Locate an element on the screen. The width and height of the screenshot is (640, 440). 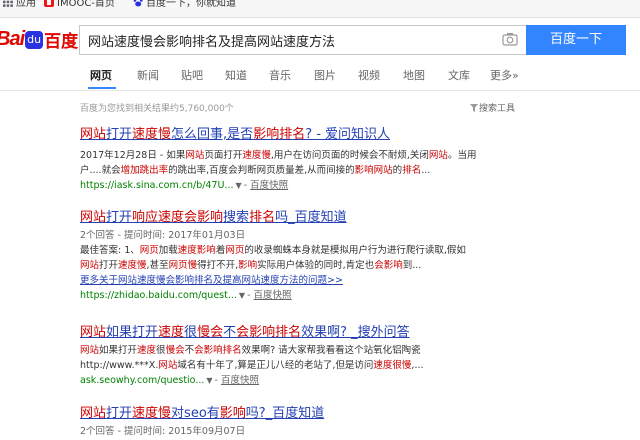
keyword-highlight: 影响网站 is located at coordinates (373, 170).